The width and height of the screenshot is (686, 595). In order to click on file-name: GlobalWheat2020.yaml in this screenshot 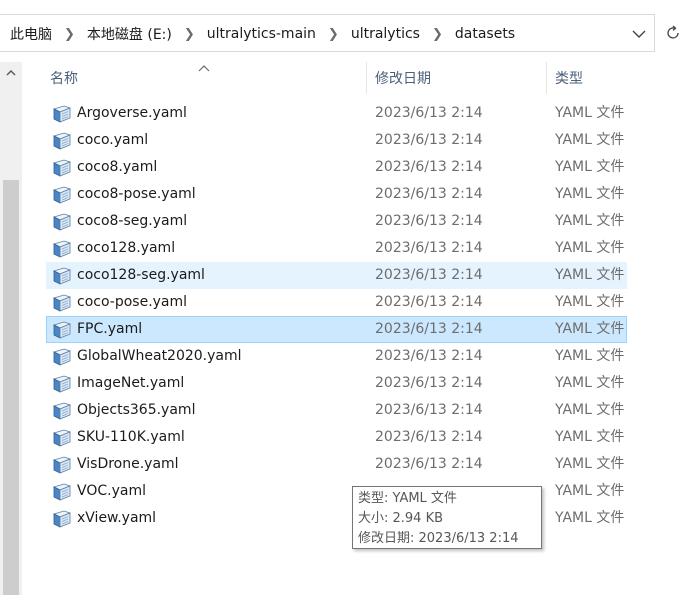, I will do `click(159, 356)`.